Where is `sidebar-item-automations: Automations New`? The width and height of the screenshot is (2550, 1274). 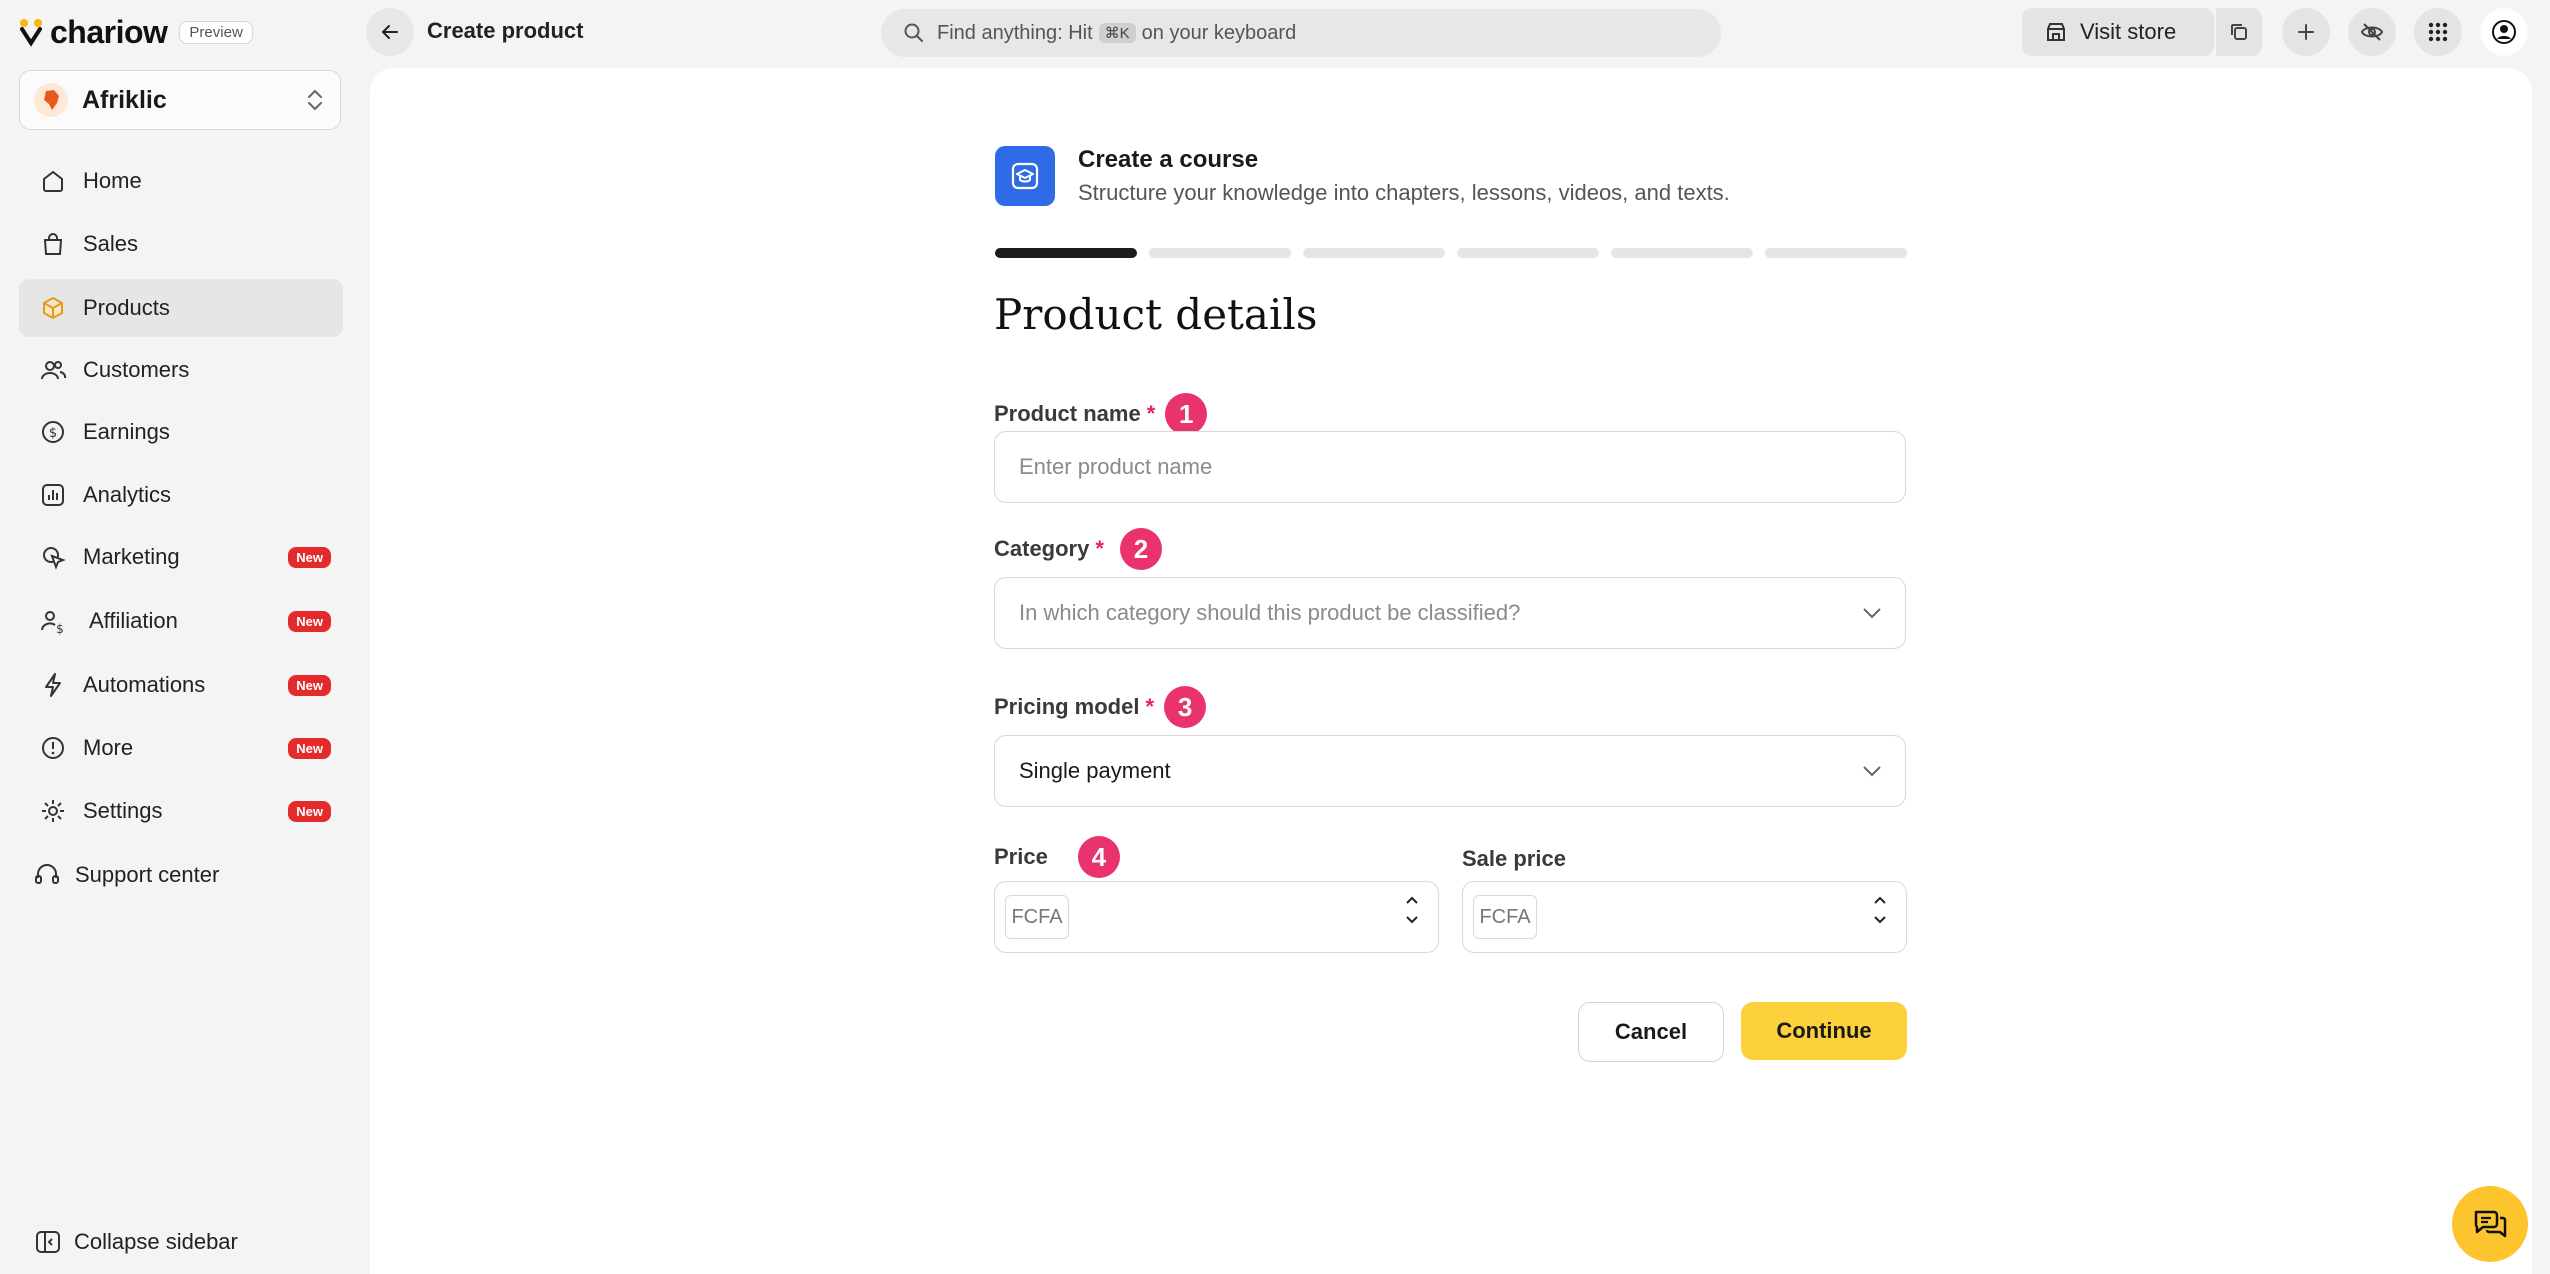
sidebar-item-automations: Automations New is located at coordinates (181, 685).